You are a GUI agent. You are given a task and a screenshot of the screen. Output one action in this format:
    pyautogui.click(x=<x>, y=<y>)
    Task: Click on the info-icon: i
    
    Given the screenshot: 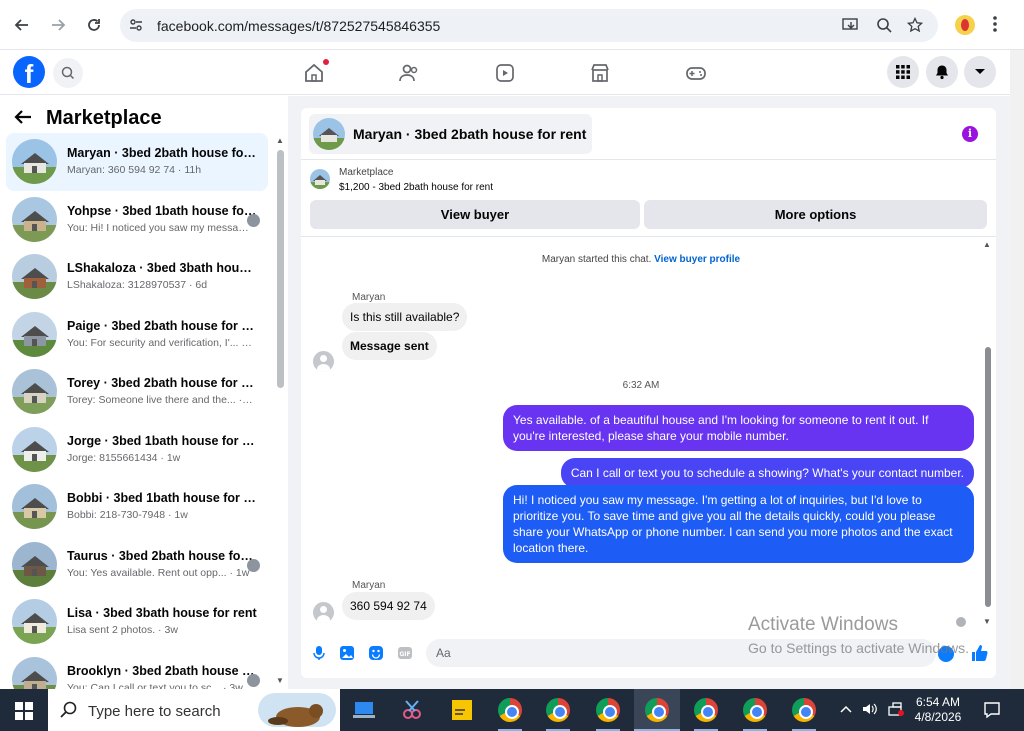 What is the action you would take?
    pyautogui.click(x=970, y=134)
    